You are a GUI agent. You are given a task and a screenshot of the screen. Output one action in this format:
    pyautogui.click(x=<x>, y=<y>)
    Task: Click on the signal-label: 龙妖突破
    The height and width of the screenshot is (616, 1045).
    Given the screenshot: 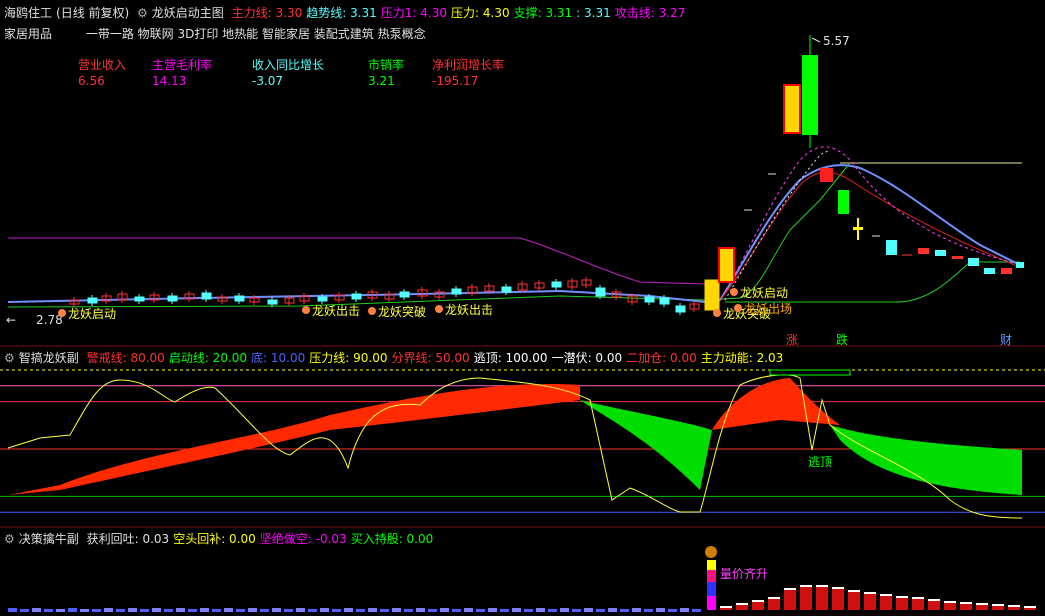 What is the action you would take?
    pyautogui.click(x=402, y=311)
    